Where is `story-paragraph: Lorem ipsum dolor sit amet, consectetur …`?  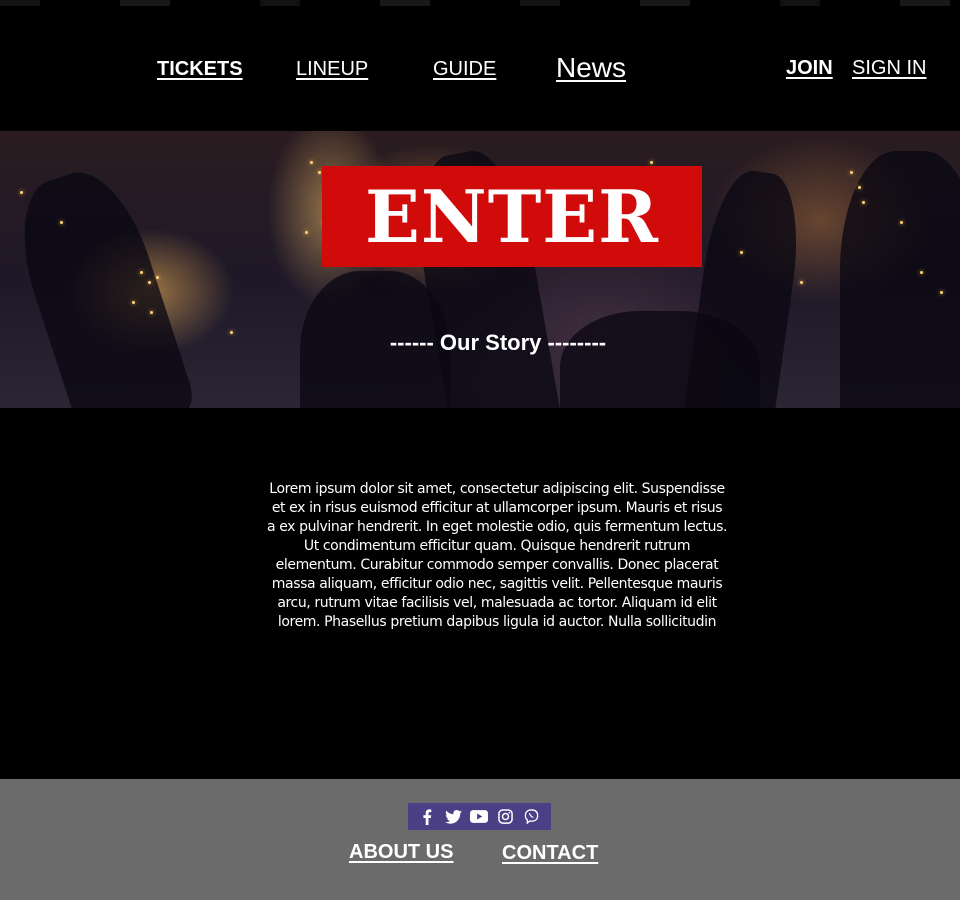
story-paragraph: Lorem ipsum dolor sit amet, consectetur … is located at coordinates (497, 555).